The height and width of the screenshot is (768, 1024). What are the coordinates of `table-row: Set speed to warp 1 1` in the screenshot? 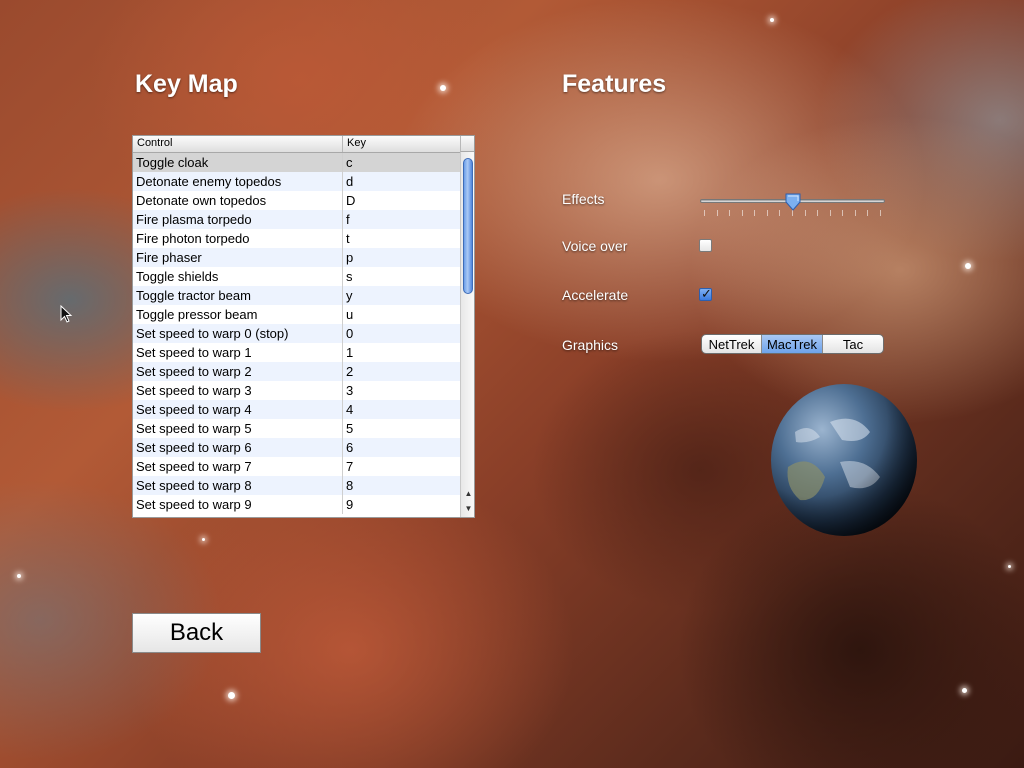 It's located at (296, 352).